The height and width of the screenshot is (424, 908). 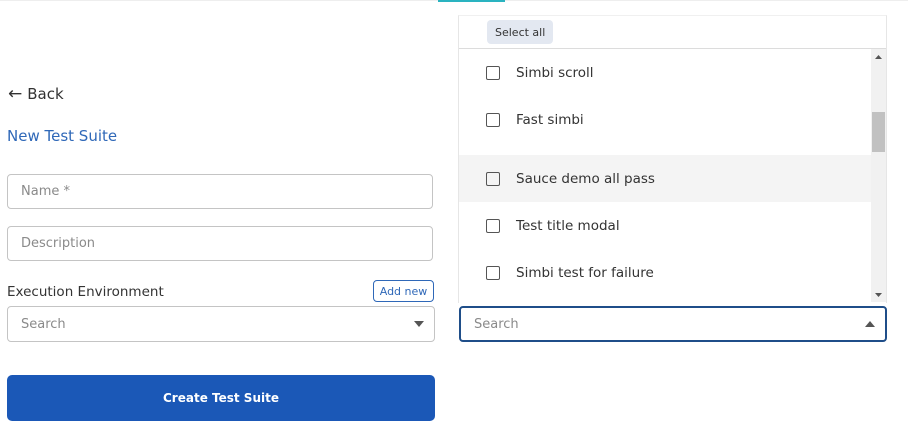 I want to click on active-tab-indicator, so click(x=471, y=1).